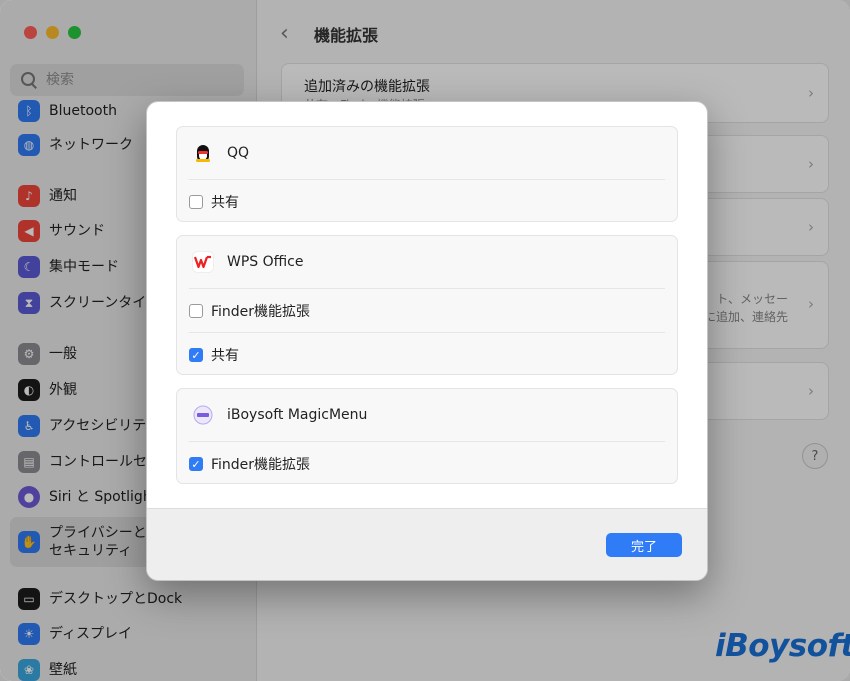 The height and width of the screenshot is (681, 850). I want to click on sheet-footer: 完了, so click(427, 544).